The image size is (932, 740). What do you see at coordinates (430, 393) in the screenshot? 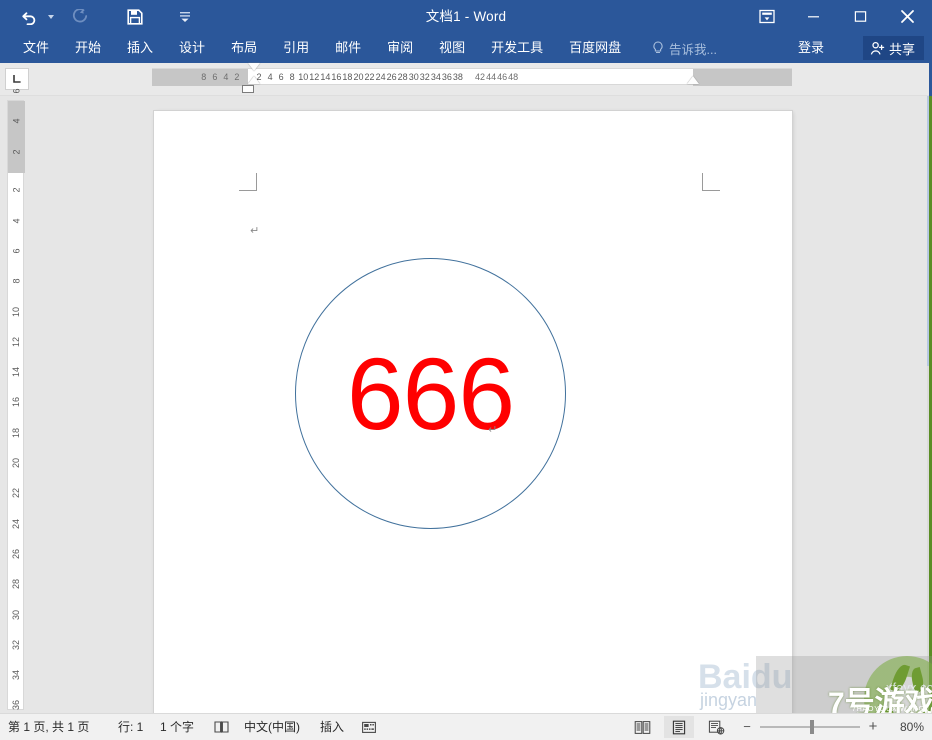
I see `circle-shape-text: 666` at bounding box center [430, 393].